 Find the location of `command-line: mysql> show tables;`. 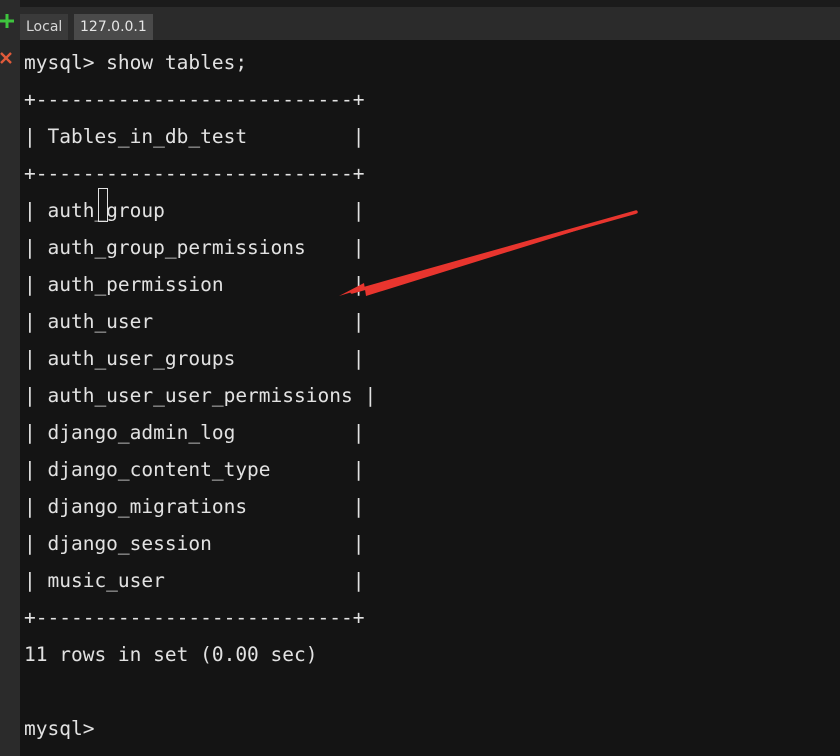

command-line: mysql> show tables; is located at coordinates (136, 62).